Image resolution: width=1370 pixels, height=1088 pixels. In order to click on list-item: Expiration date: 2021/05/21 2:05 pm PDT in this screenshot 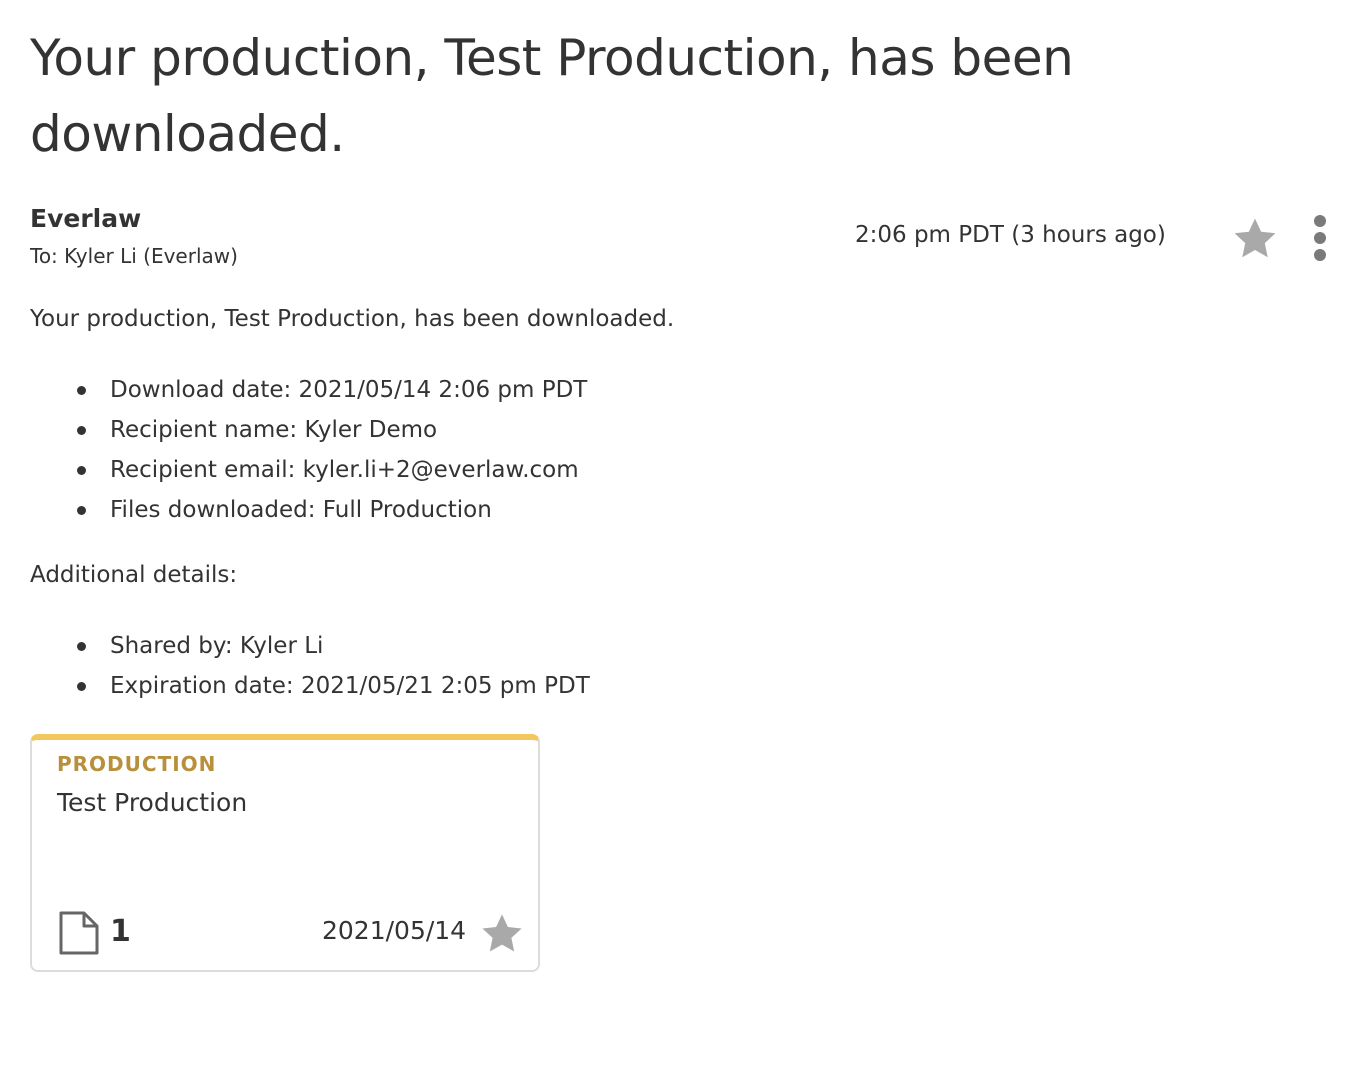, I will do `click(310, 686)`.